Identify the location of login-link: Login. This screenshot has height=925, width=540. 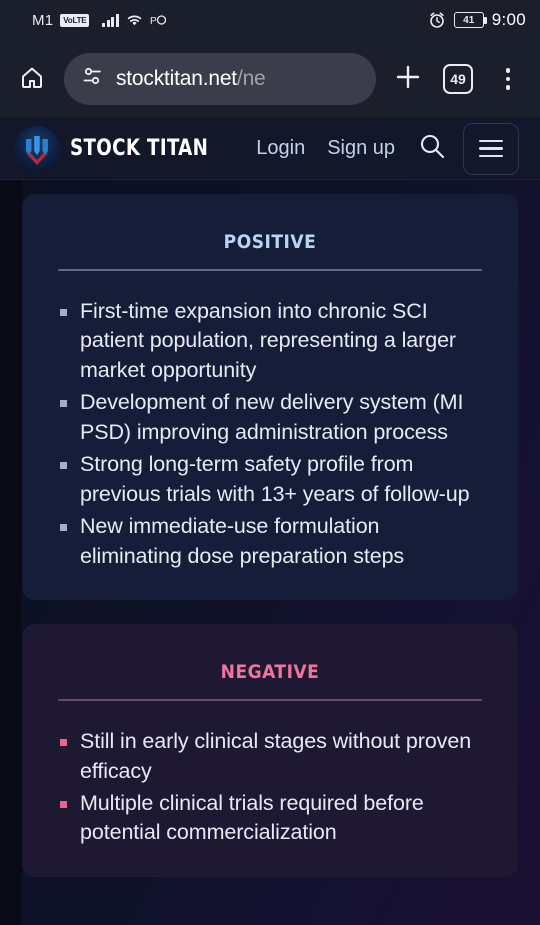
(280, 148).